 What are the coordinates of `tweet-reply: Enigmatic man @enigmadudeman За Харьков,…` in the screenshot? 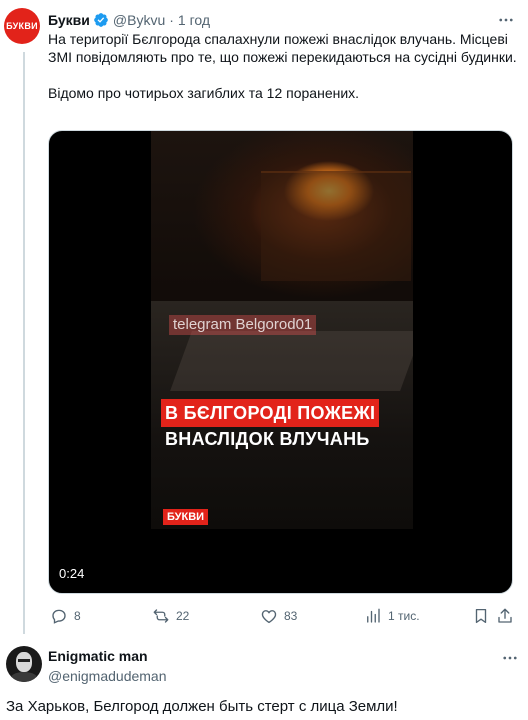 It's located at (264, 680).